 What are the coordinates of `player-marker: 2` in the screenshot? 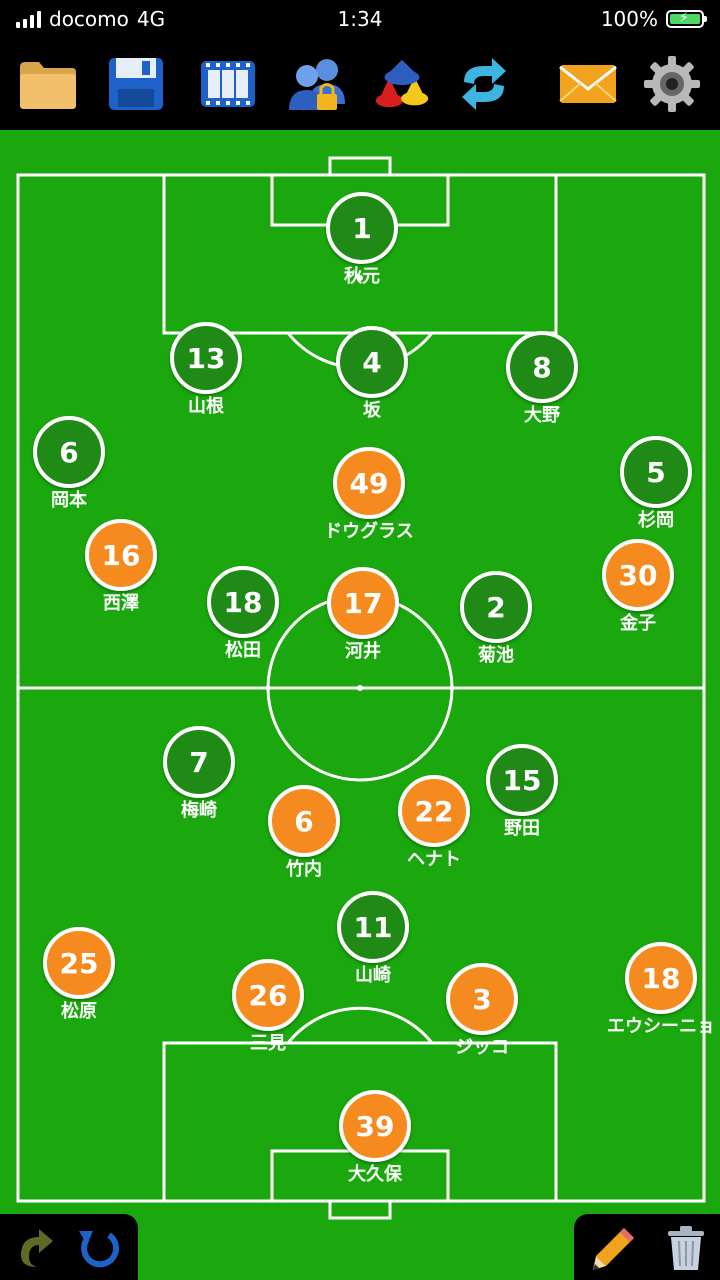 It's located at (496, 607).